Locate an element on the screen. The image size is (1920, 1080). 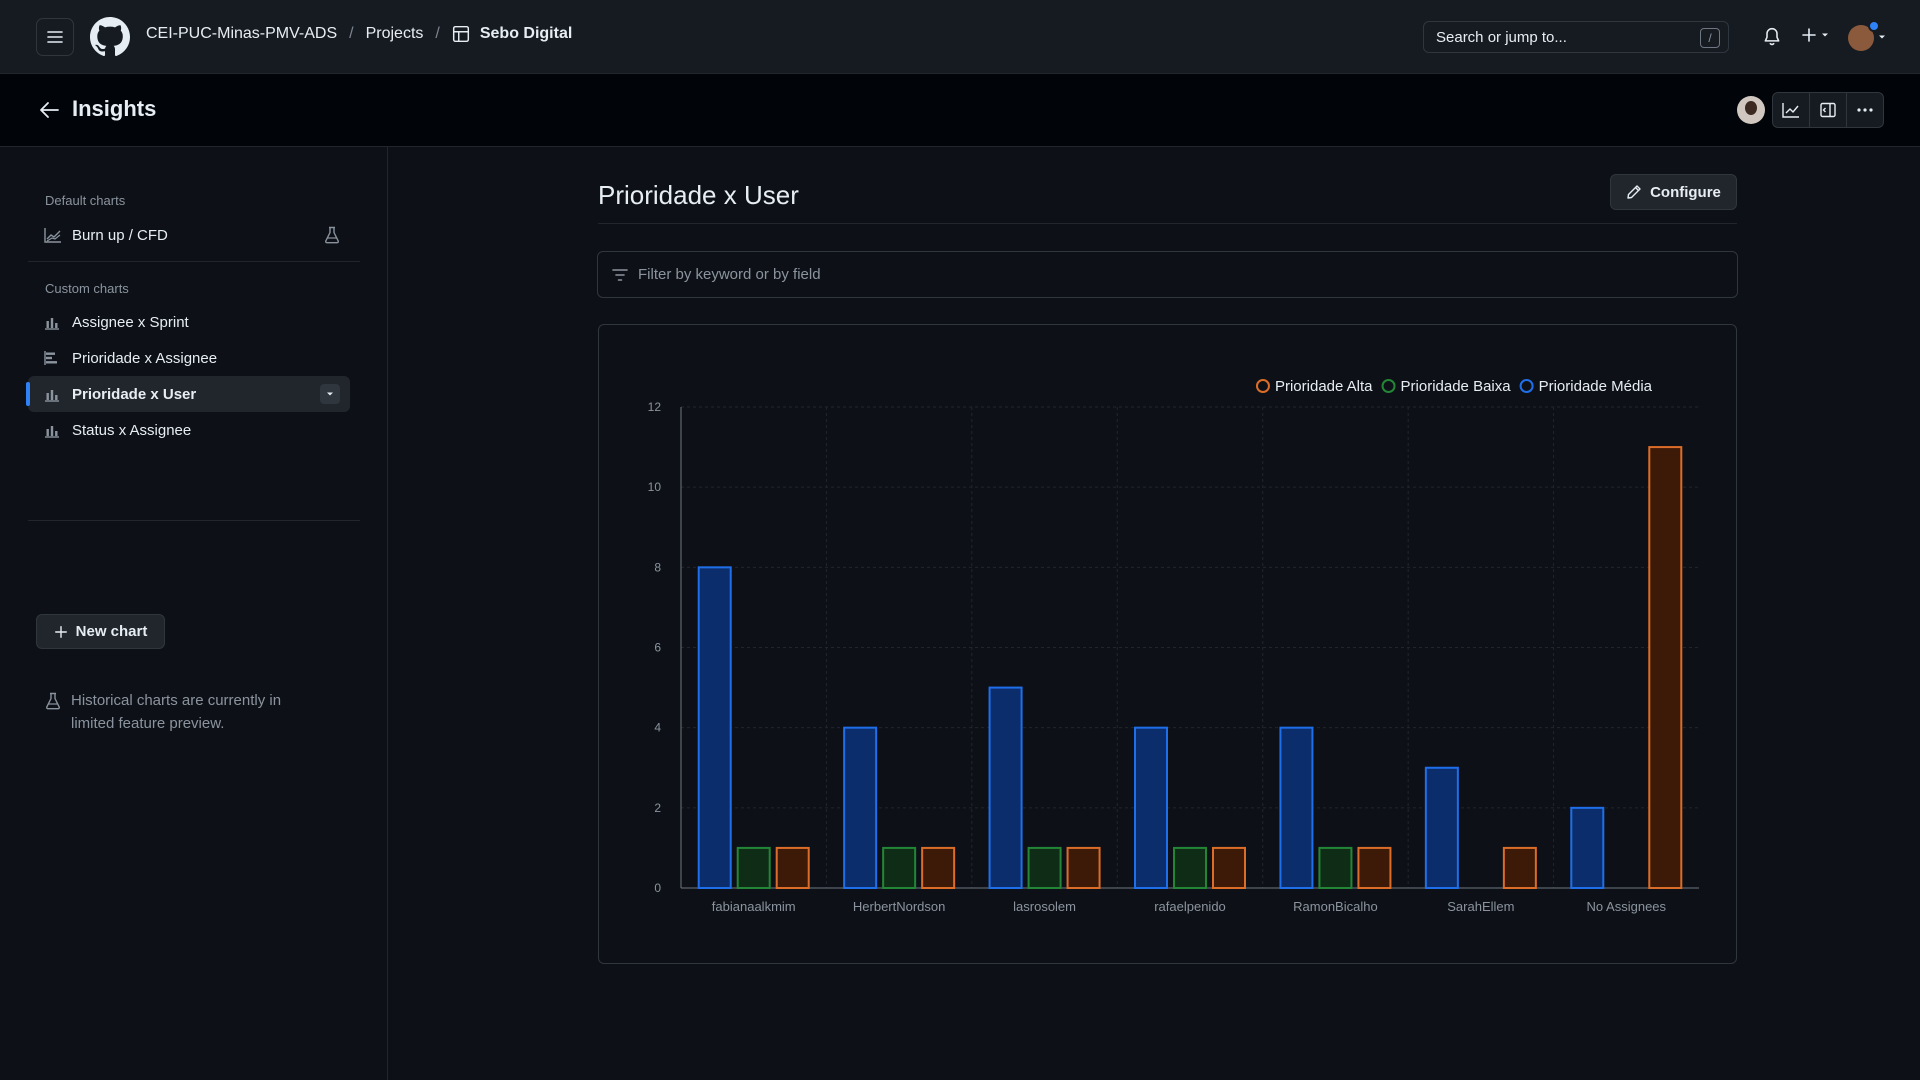
breadcrumb-project-name: Sebo Digital is located at coordinates (526, 34).